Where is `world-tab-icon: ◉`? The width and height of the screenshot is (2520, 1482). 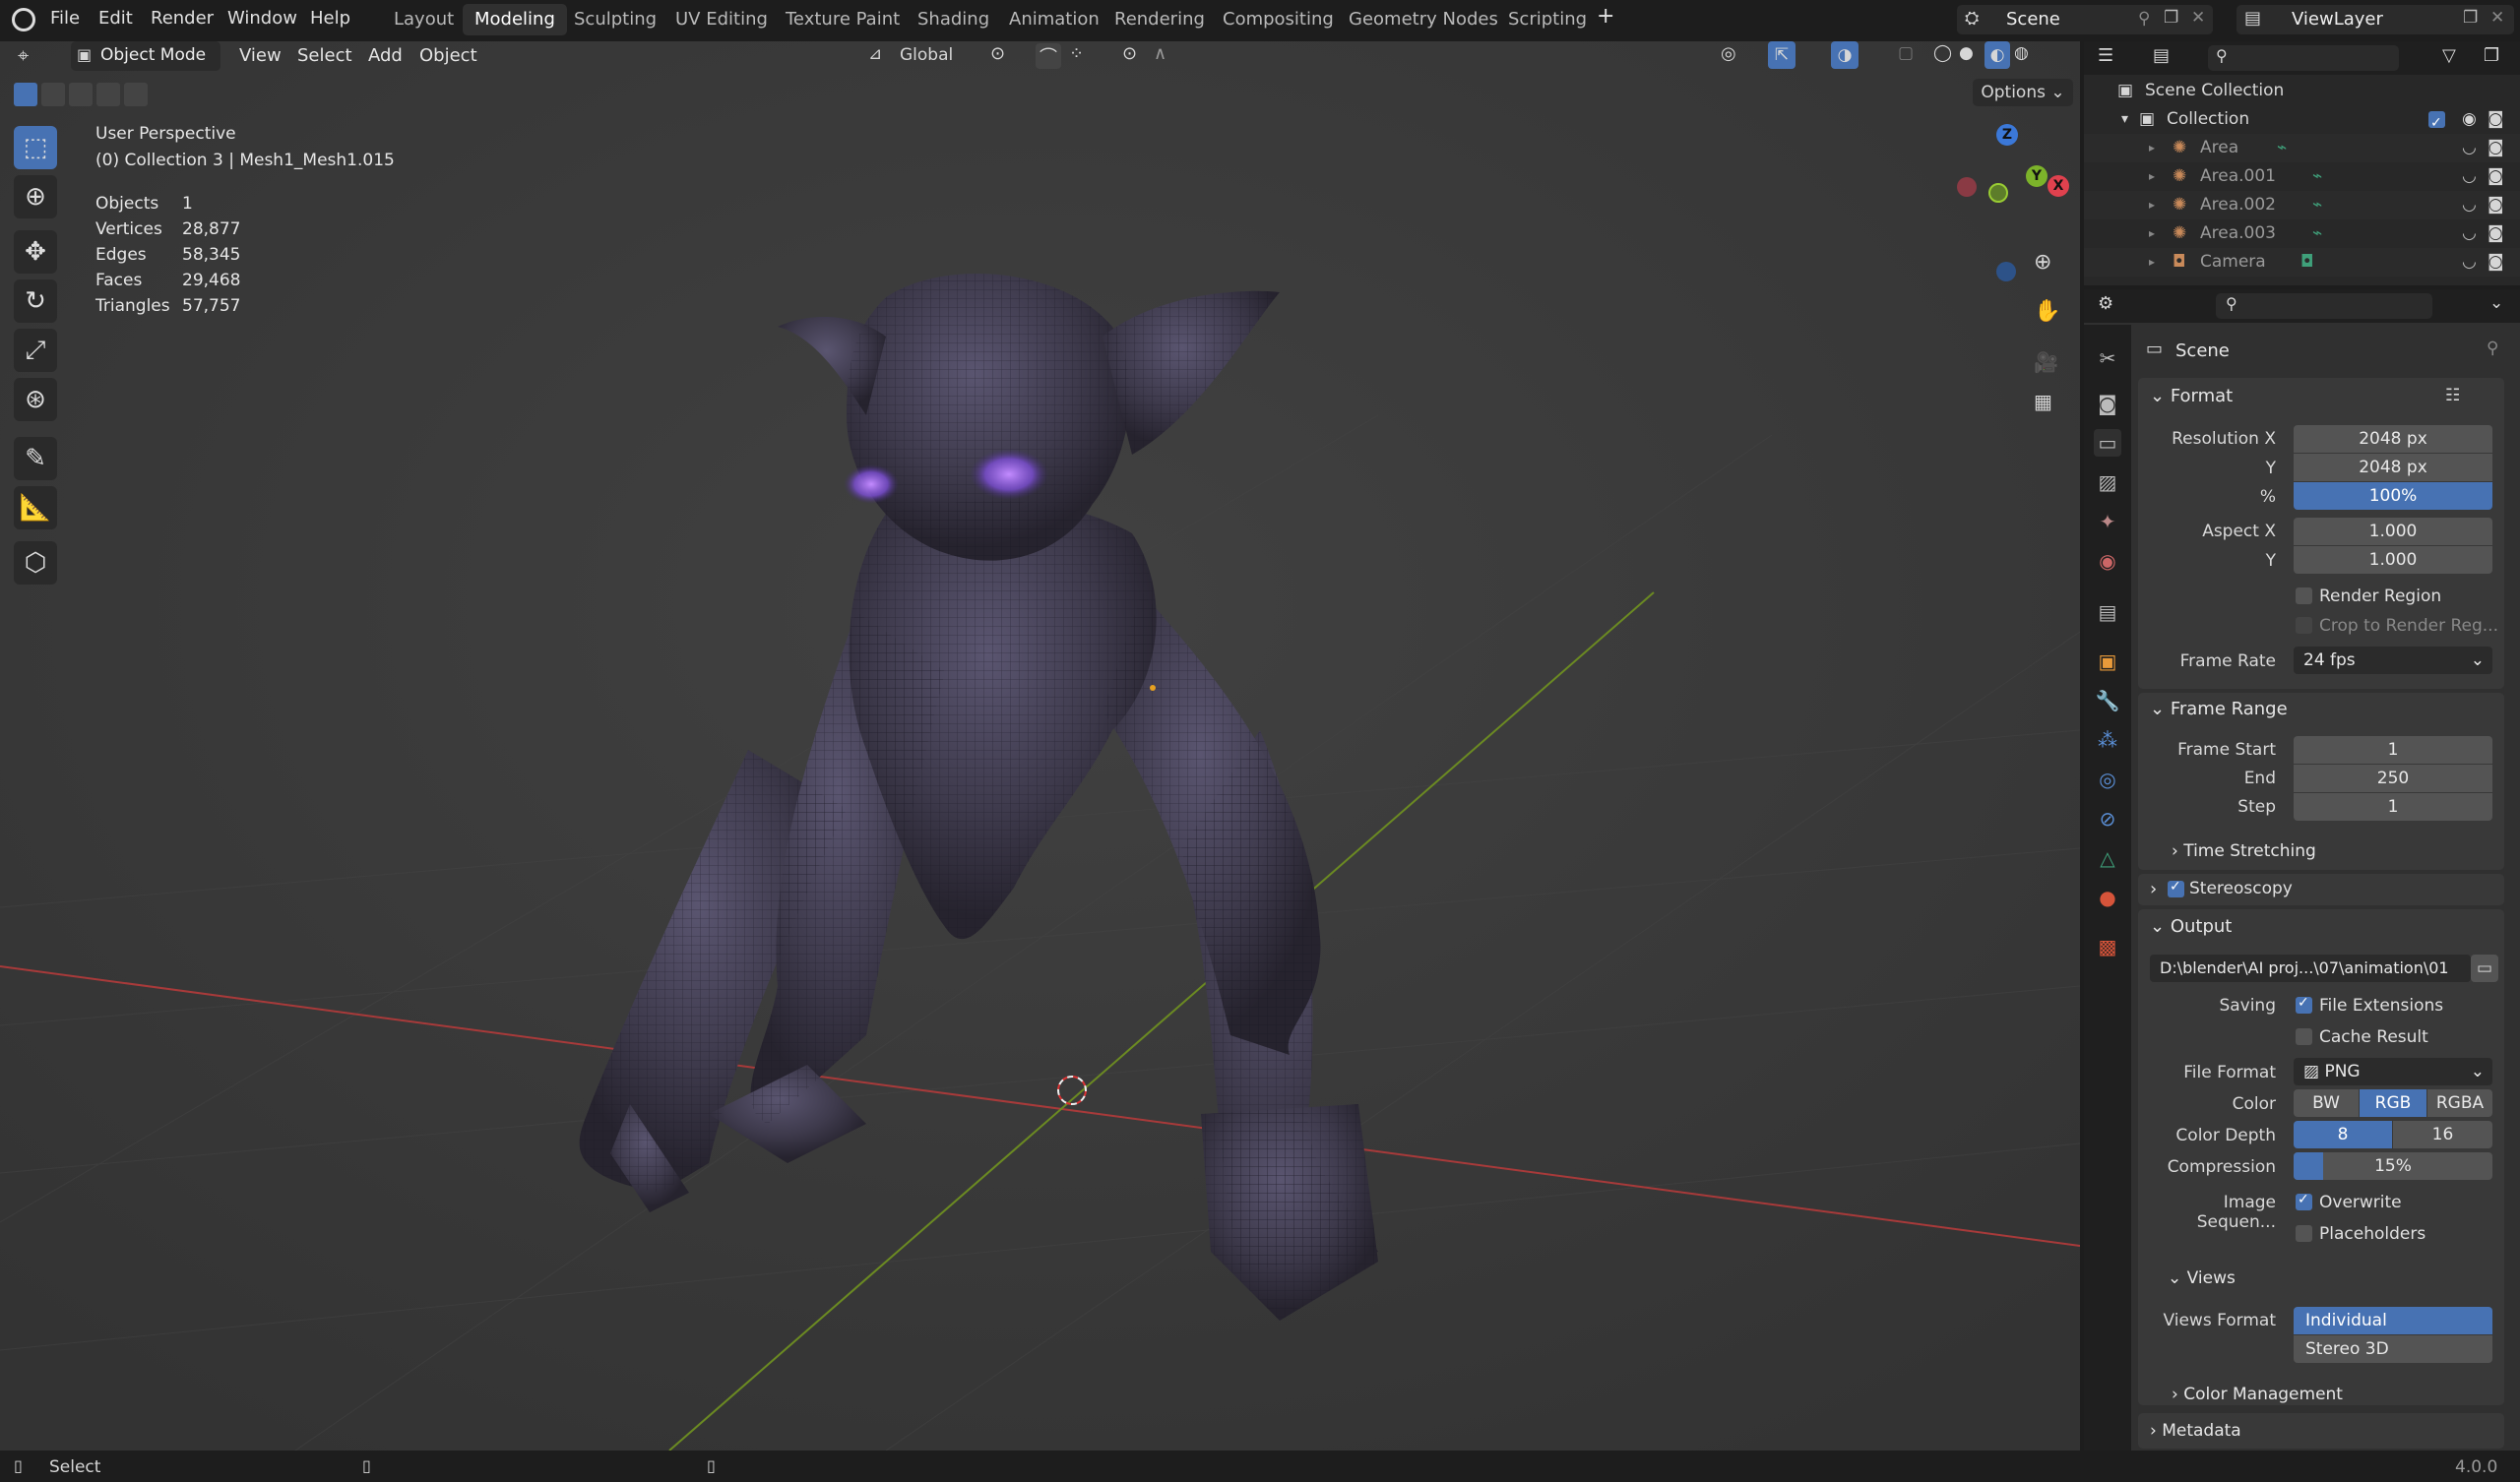
world-tab-icon: ◉ is located at coordinates (2107, 561).